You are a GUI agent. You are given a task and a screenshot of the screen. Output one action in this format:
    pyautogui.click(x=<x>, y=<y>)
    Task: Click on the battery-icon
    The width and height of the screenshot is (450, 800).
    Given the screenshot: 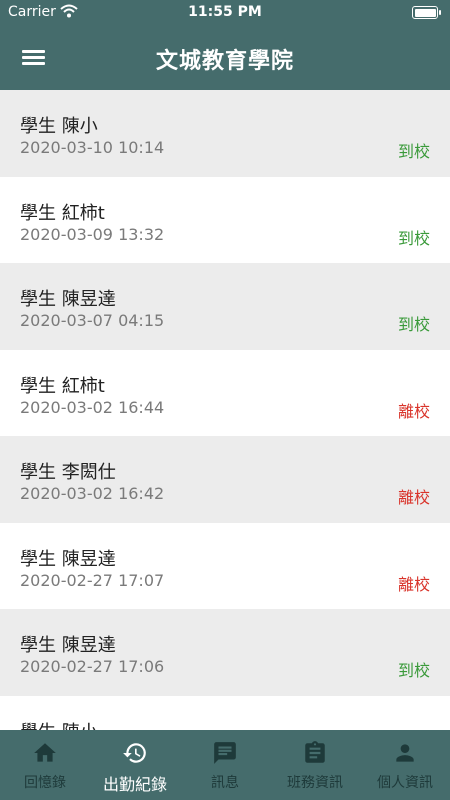 What is the action you would take?
    pyautogui.click(x=426, y=12)
    